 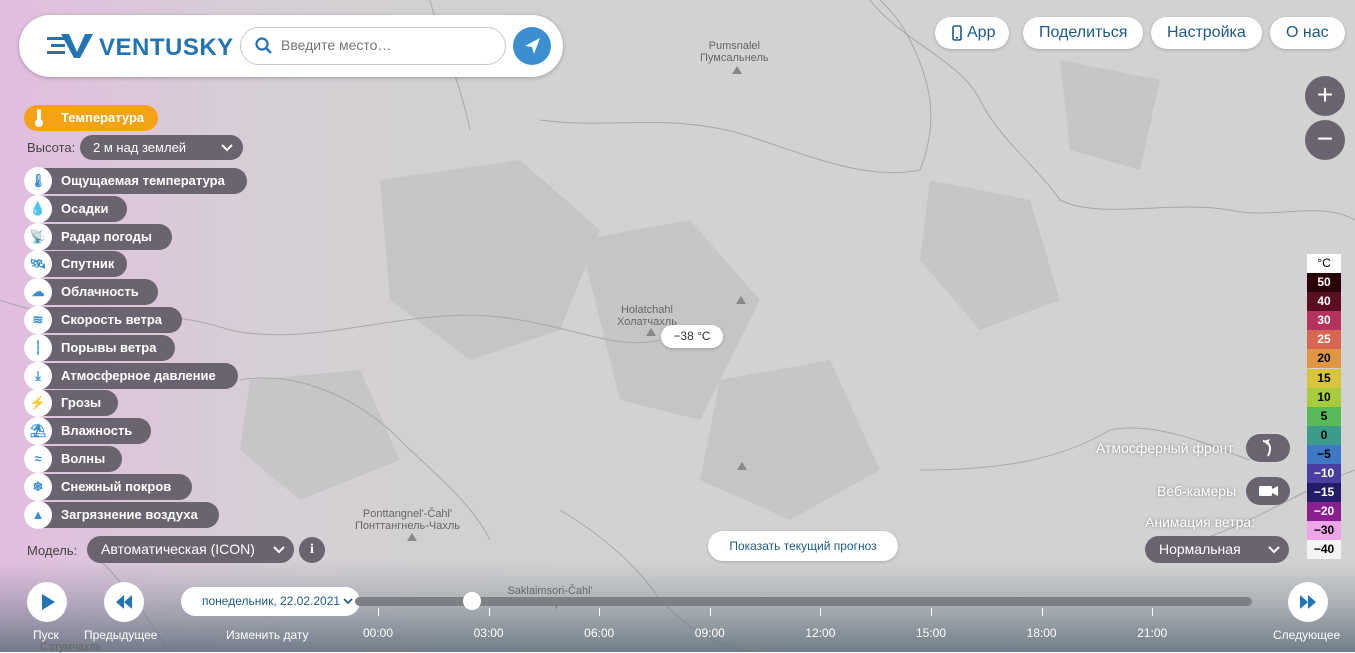 What do you see at coordinates (121, 635) in the screenshot?
I see `previous-label: Предыдущее` at bounding box center [121, 635].